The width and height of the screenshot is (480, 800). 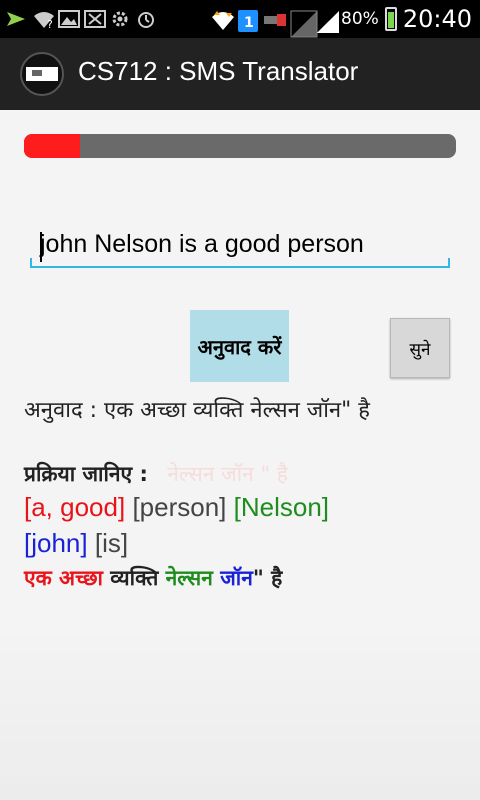 What do you see at coordinates (43, 20) in the screenshot?
I see `wifi-question-icon: ?` at bounding box center [43, 20].